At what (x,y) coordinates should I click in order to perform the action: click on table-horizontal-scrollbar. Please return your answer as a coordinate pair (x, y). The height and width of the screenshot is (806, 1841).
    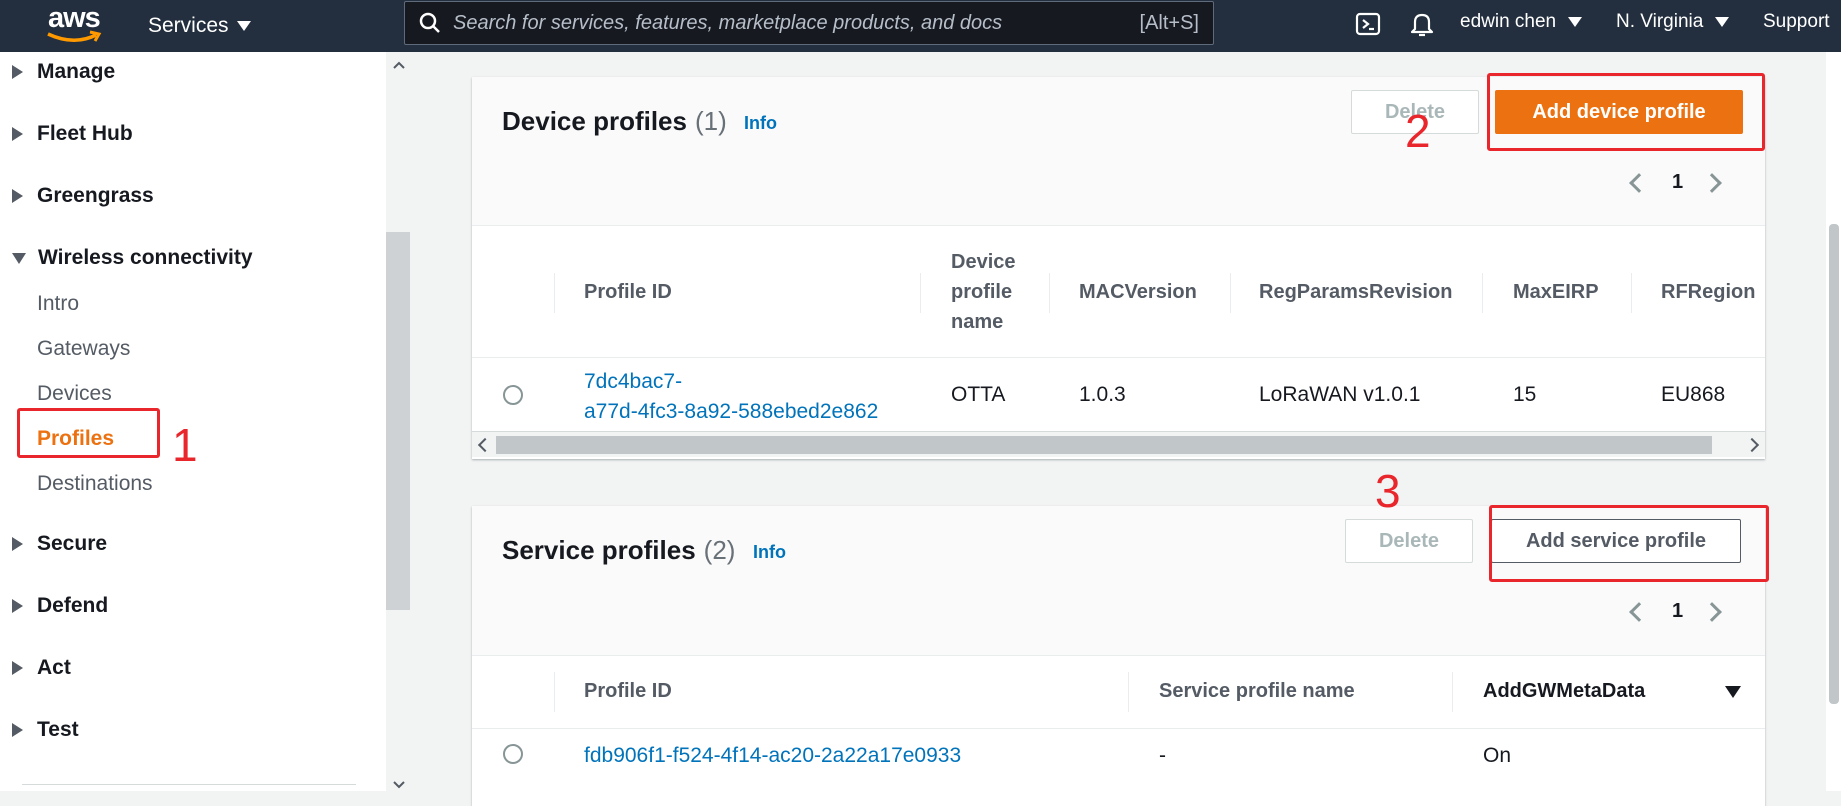
    Looking at the image, I should click on (1118, 444).